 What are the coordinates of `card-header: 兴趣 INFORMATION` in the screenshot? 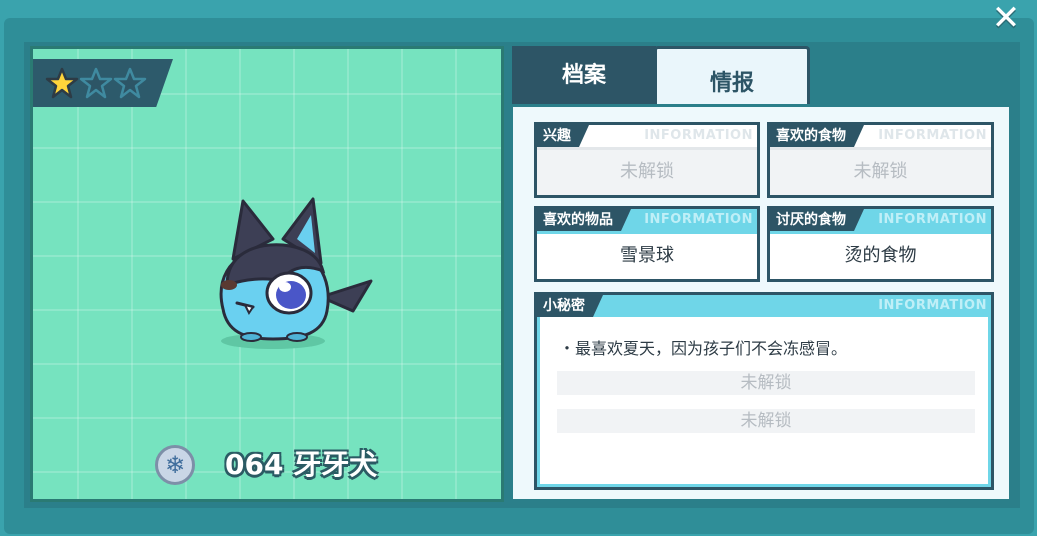 It's located at (647, 136).